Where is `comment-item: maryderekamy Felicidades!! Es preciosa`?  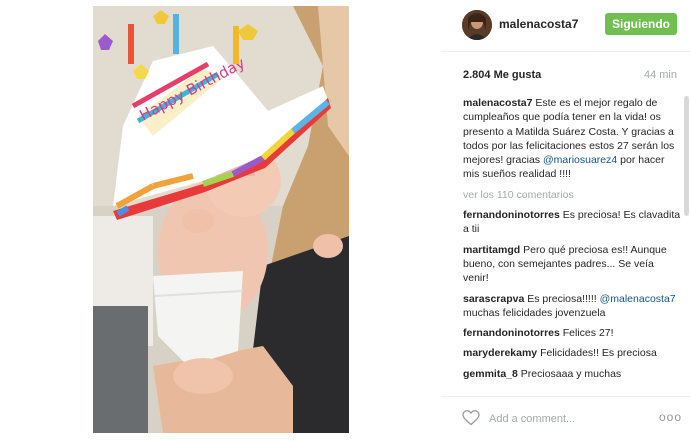
comment-item: maryderekamy Felicidades!! Es preciosa is located at coordinates (572, 353).